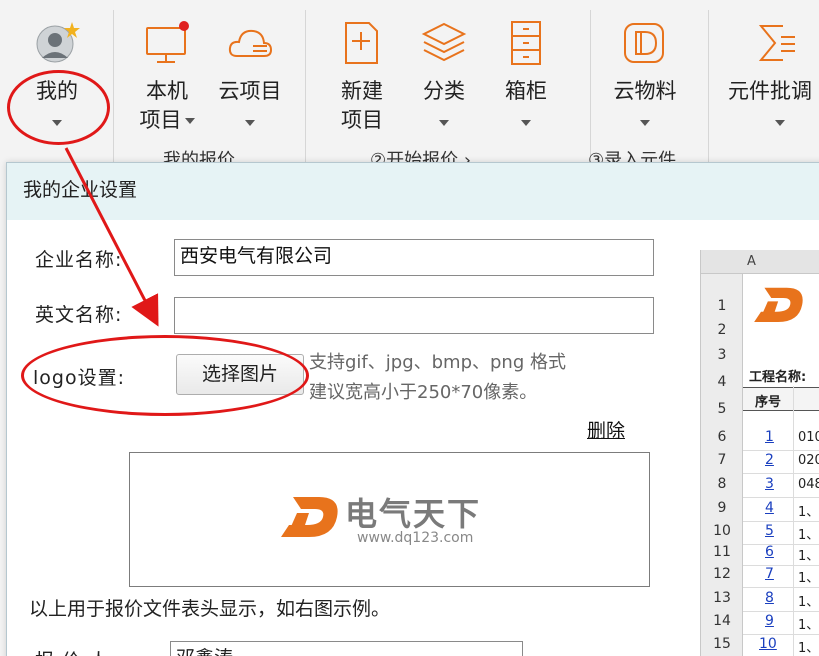 The height and width of the screenshot is (656, 819). I want to click on new-project-label-2: 项目, so click(362, 120).